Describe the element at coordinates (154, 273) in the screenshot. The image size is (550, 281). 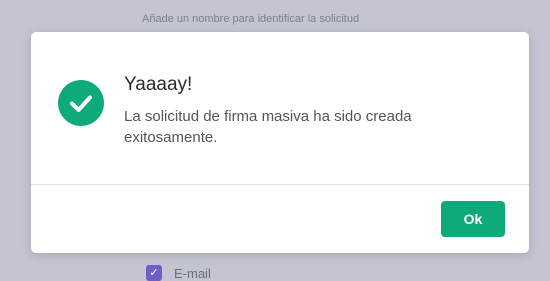
I see `email-checkbox: ✓` at that location.